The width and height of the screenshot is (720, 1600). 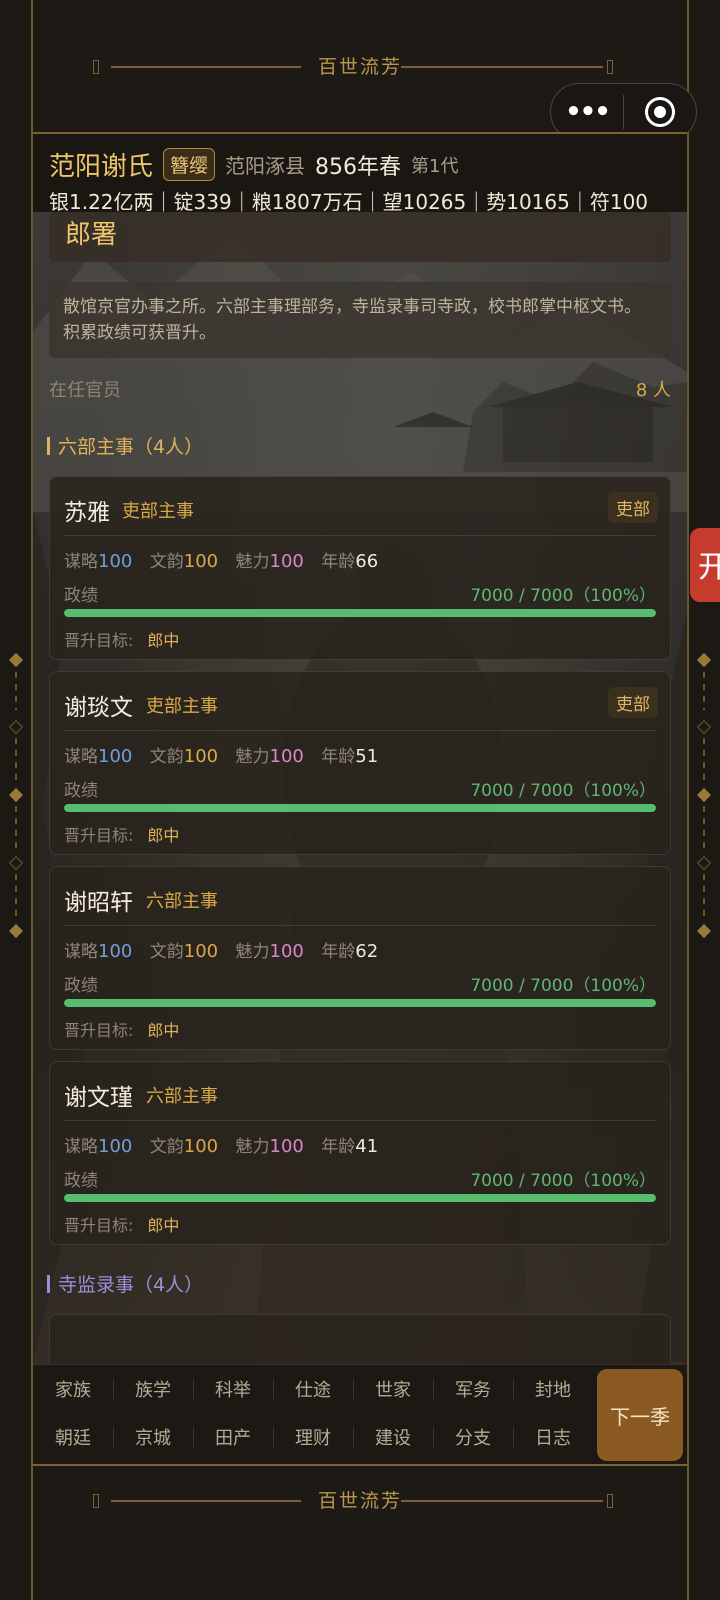 What do you see at coordinates (705, 565) in the screenshot?
I see `side-open-tab: 开` at bounding box center [705, 565].